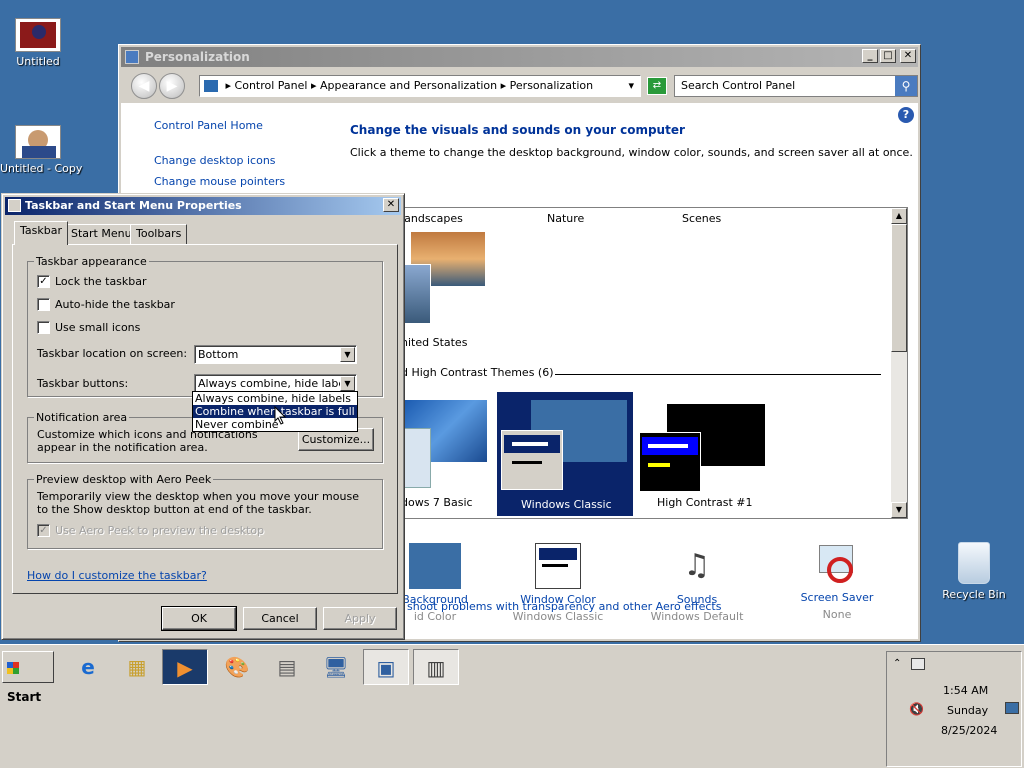 The height and width of the screenshot is (768, 1024). Describe the element at coordinates (218, 354) in the screenshot. I see `location-value: Bottom` at that location.